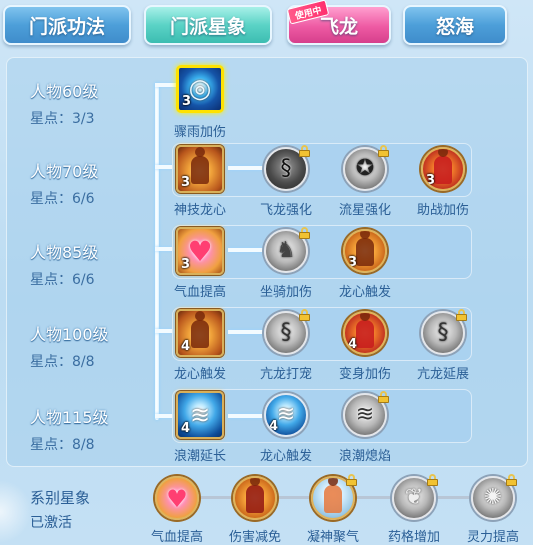  Describe the element at coordinates (332, 537) in the screenshot. I see `skill-label: 凝神聚气` at that location.